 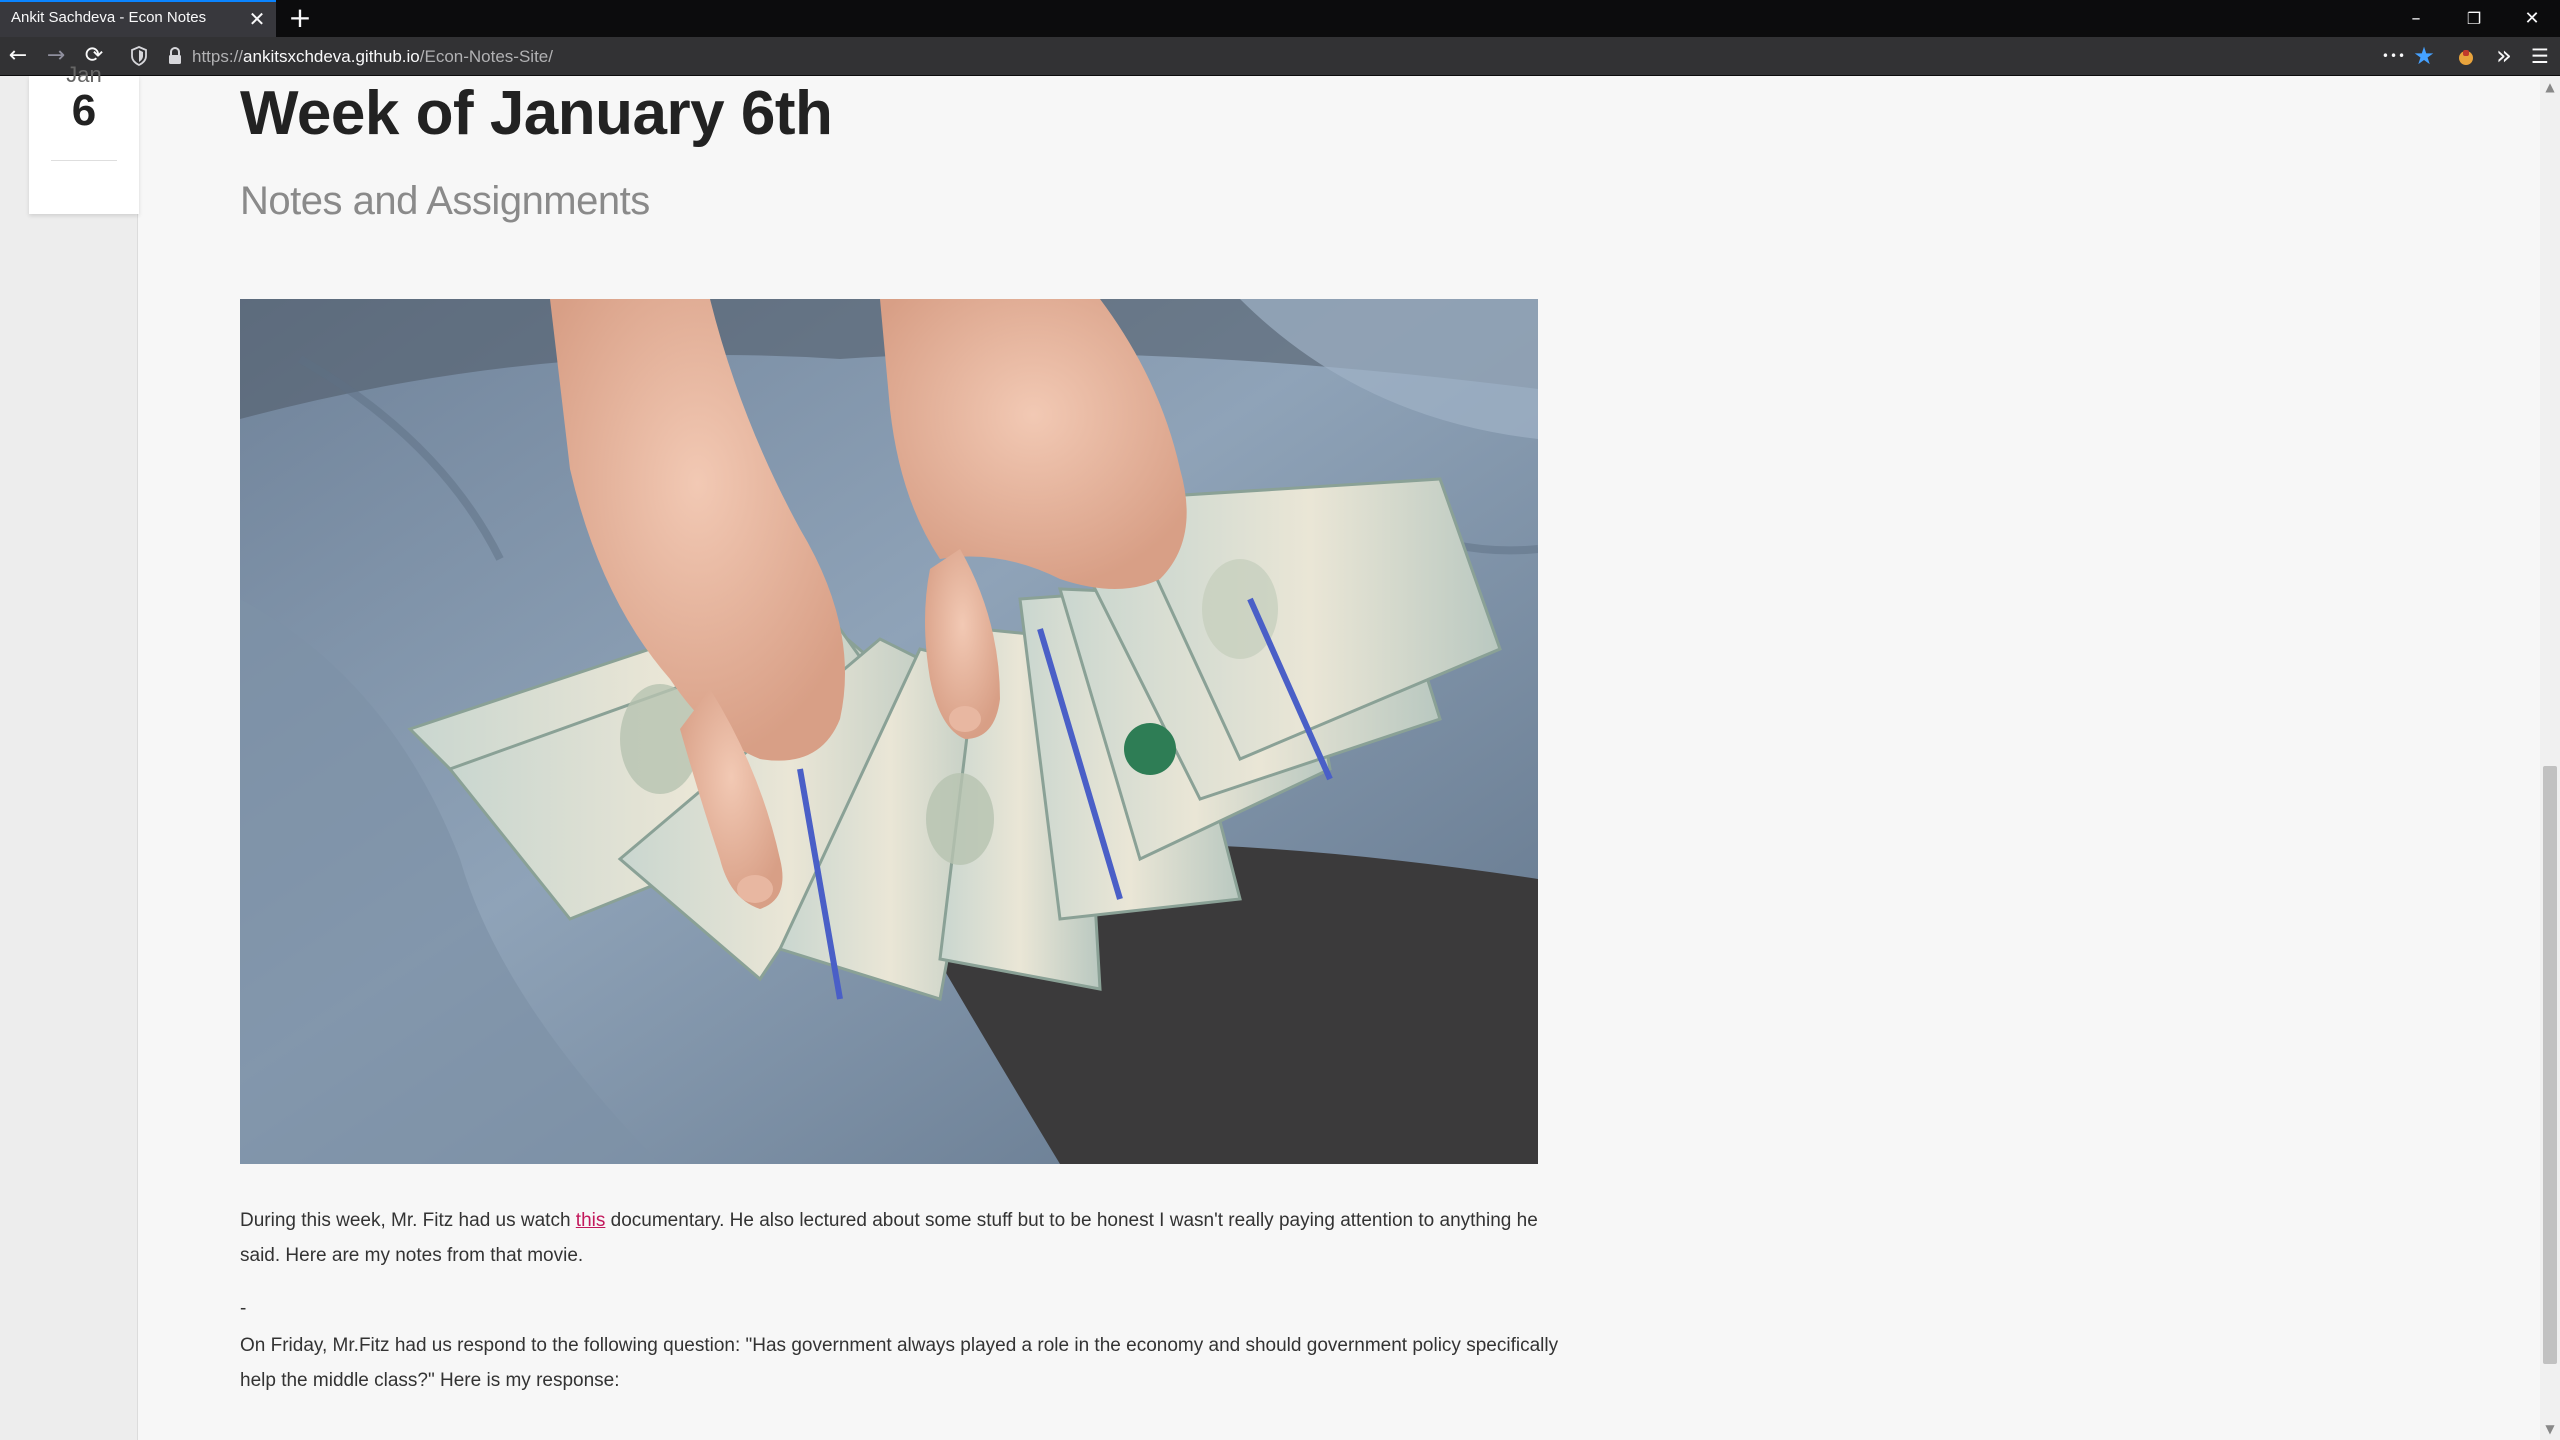 What do you see at coordinates (331, 56) in the screenshot?
I see `url-host: ankitsxchdeva.github.io` at bounding box center [331, 56].